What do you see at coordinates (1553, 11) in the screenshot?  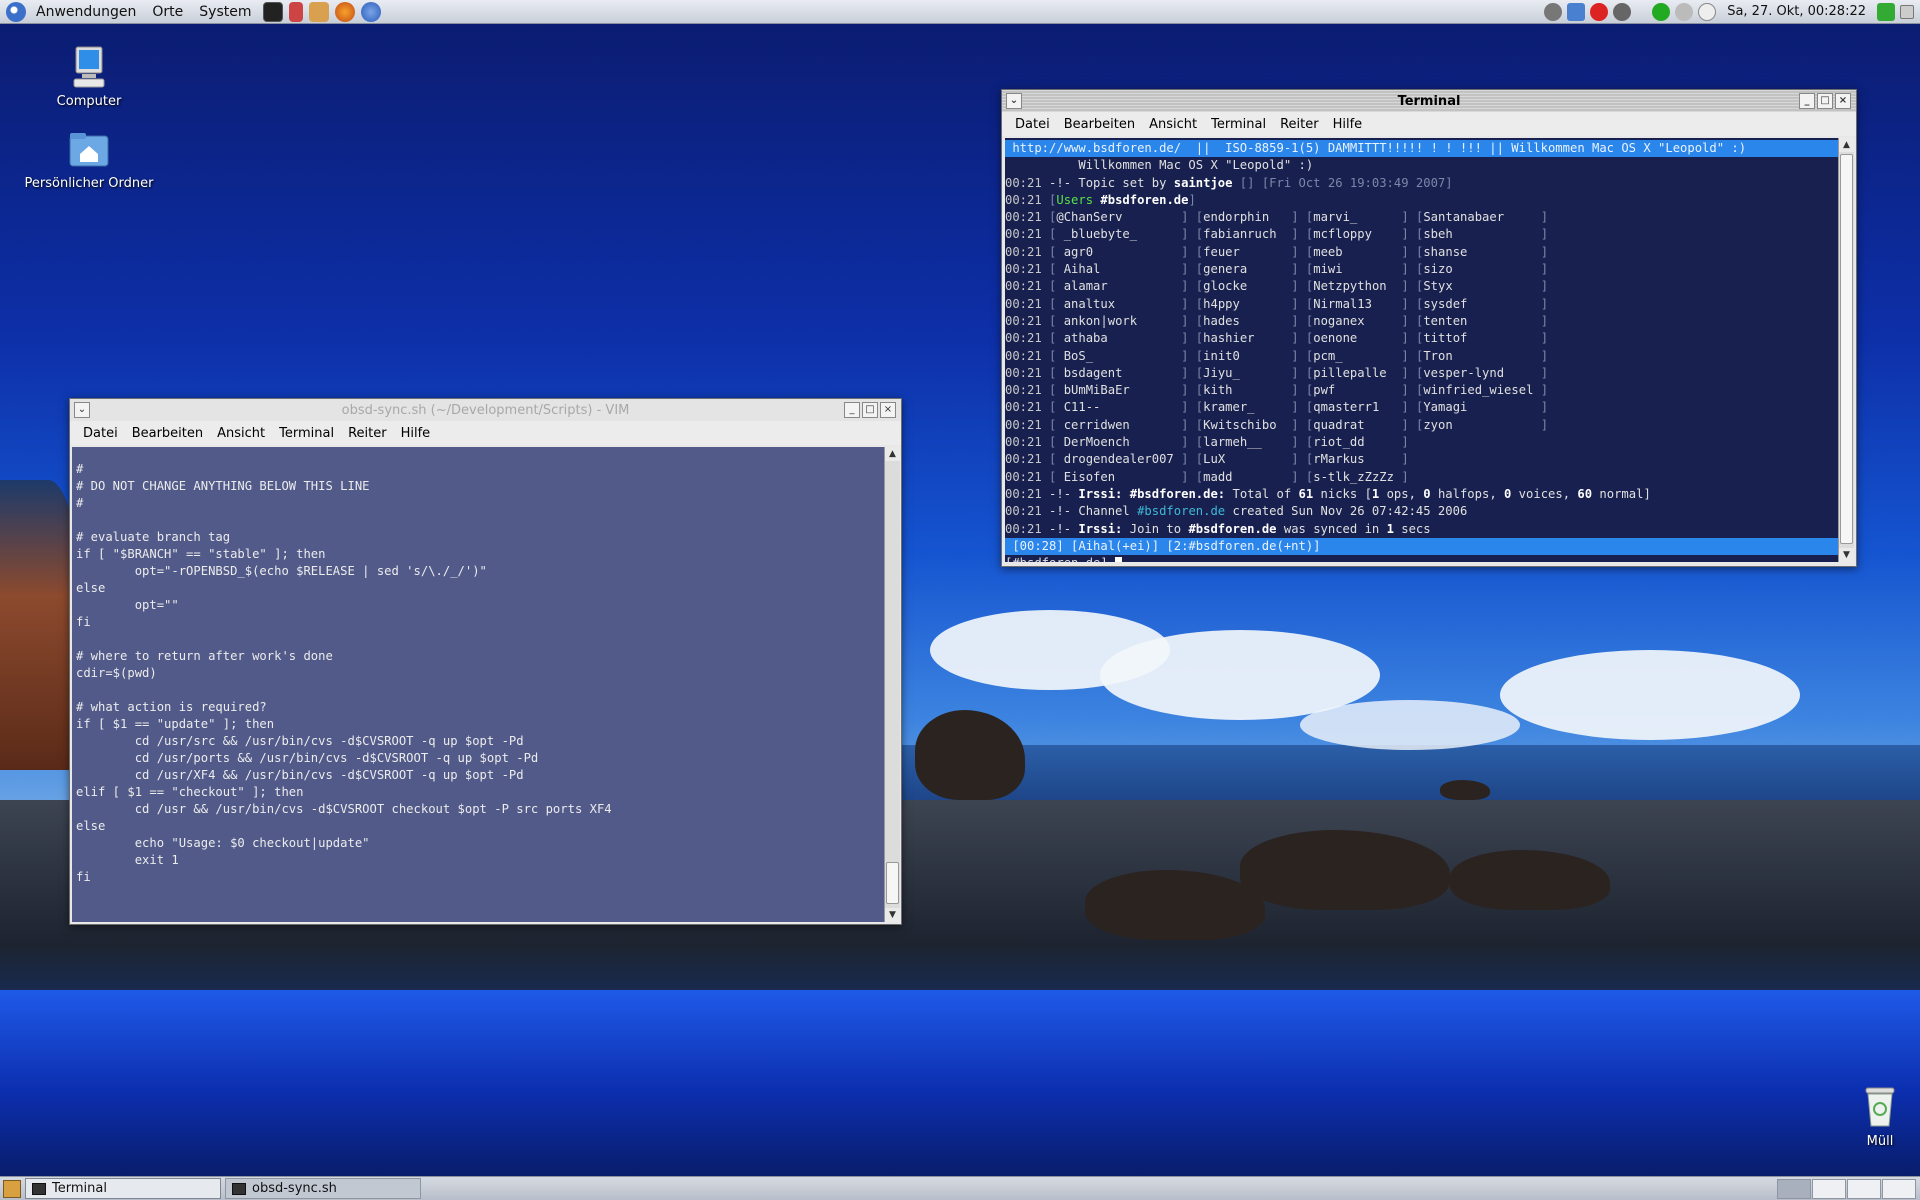 I see `settings-icon` at bounding box center [1553, 11].